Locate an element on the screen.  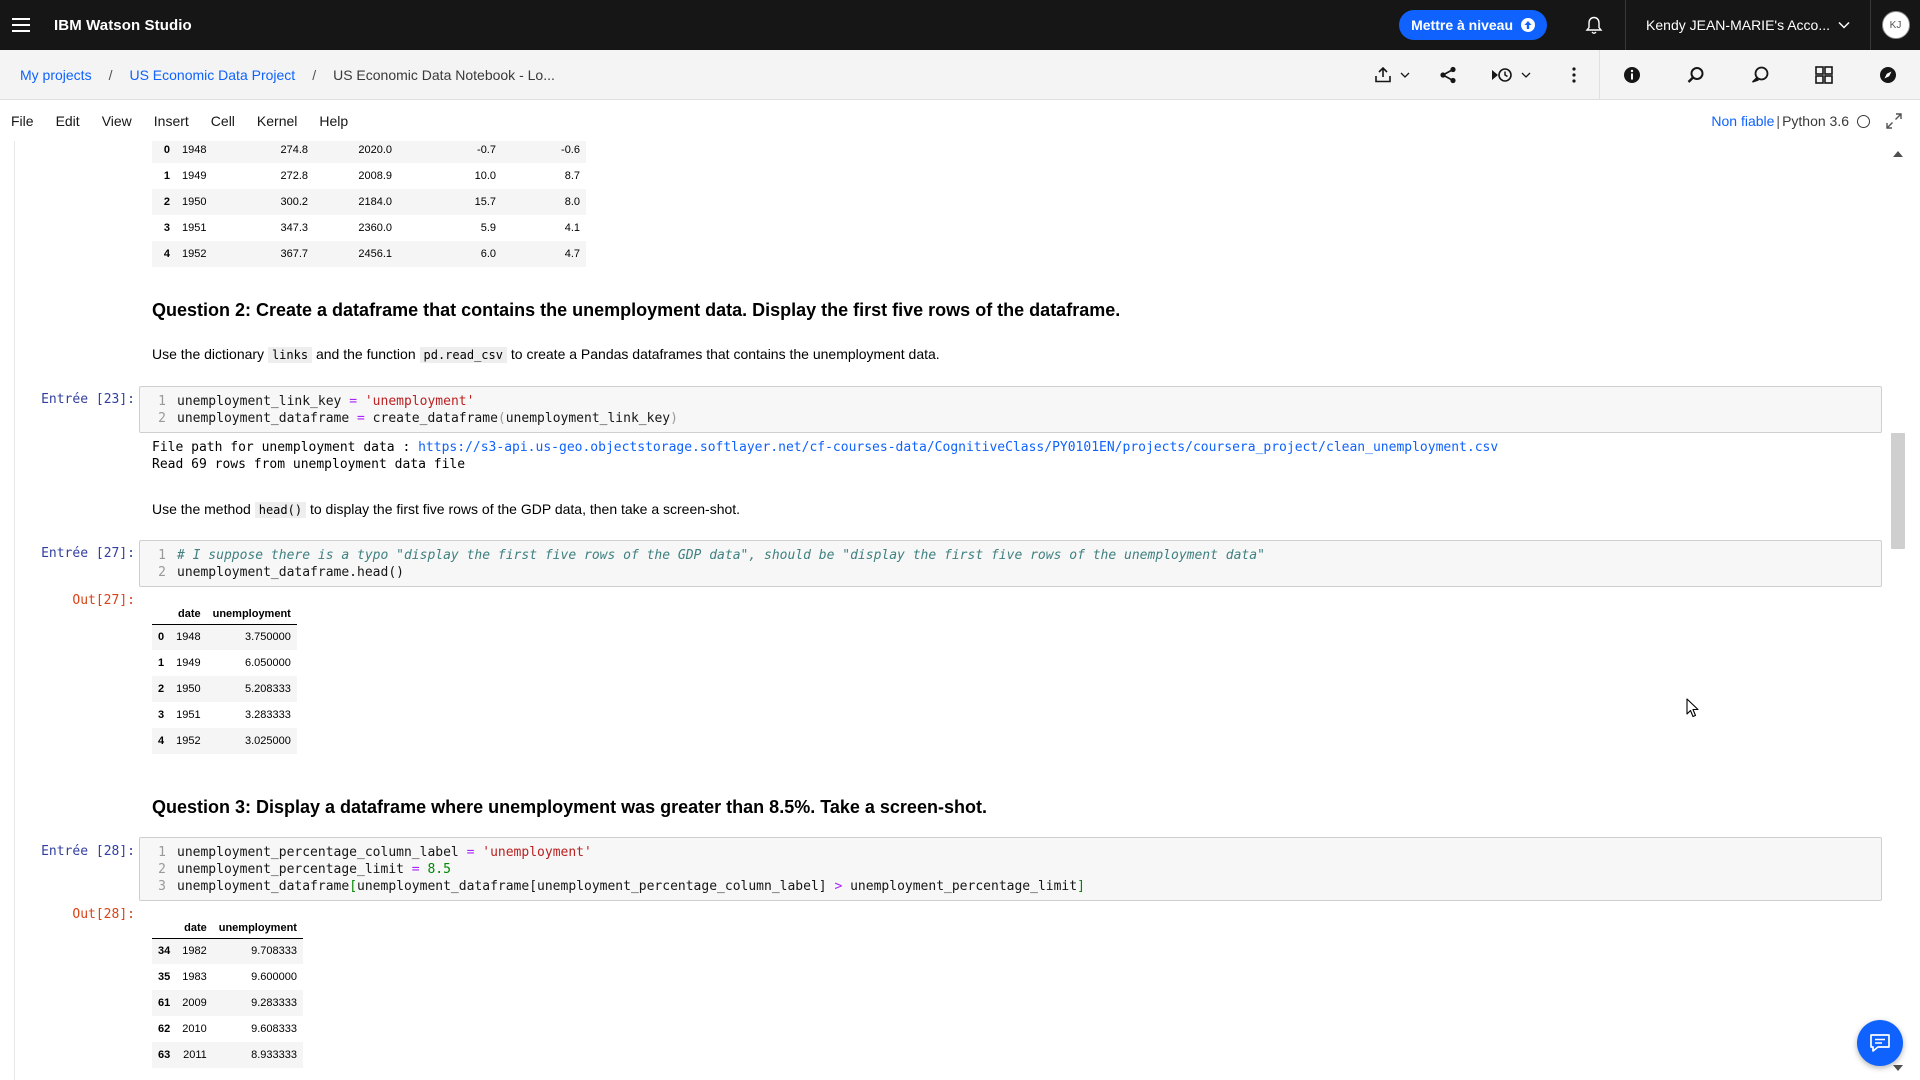
comments-button is located at coordinates (1760, 75).